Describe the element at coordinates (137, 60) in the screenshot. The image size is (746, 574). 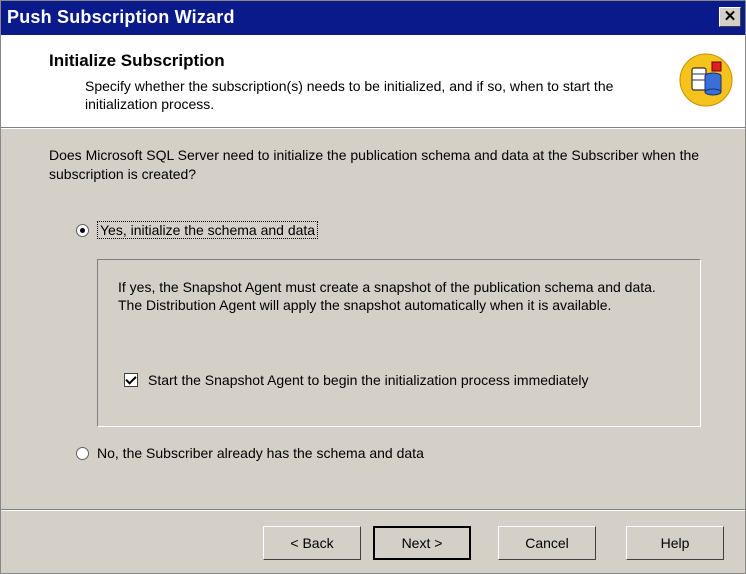
I see `page-title: Initialize Subscription` at that location.